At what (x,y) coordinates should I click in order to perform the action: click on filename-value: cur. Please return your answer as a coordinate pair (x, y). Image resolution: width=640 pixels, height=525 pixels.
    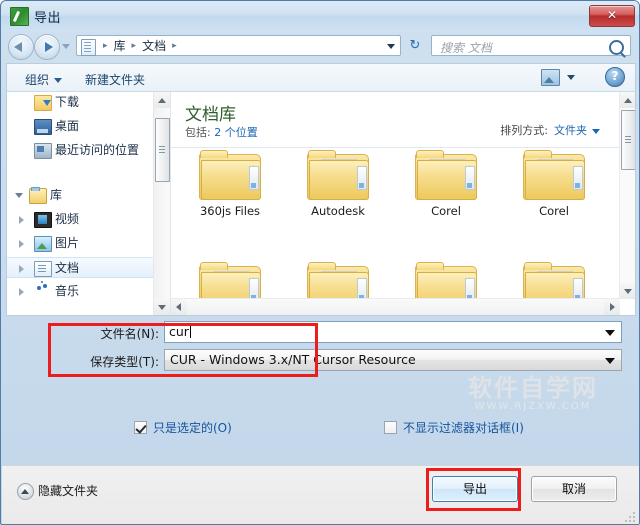
    Looking at the image, I should click on (179, 331).